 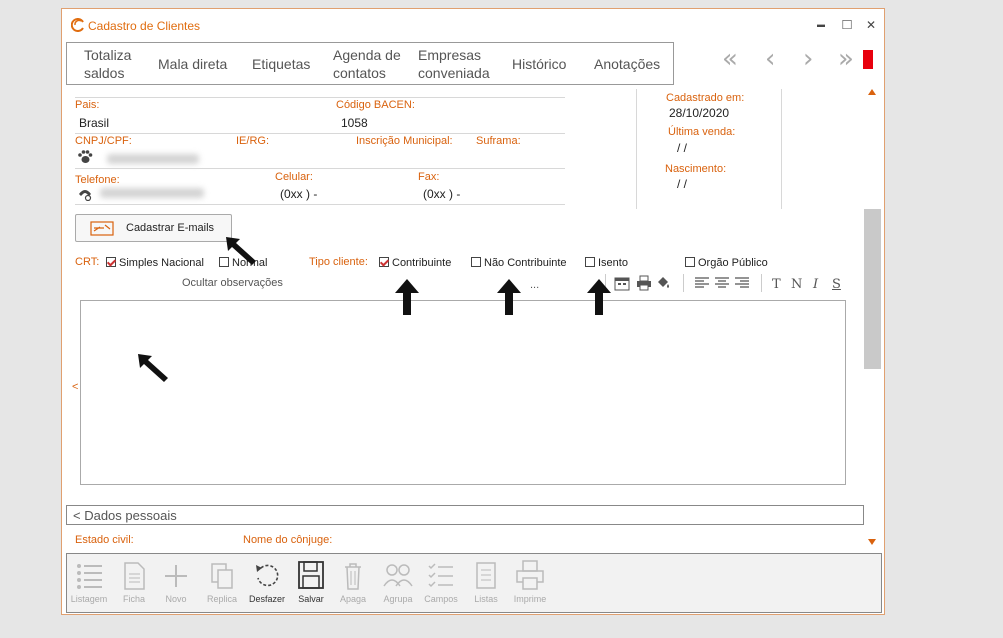 I want to click on scroll-down-icon, so click(x=872, y=542).